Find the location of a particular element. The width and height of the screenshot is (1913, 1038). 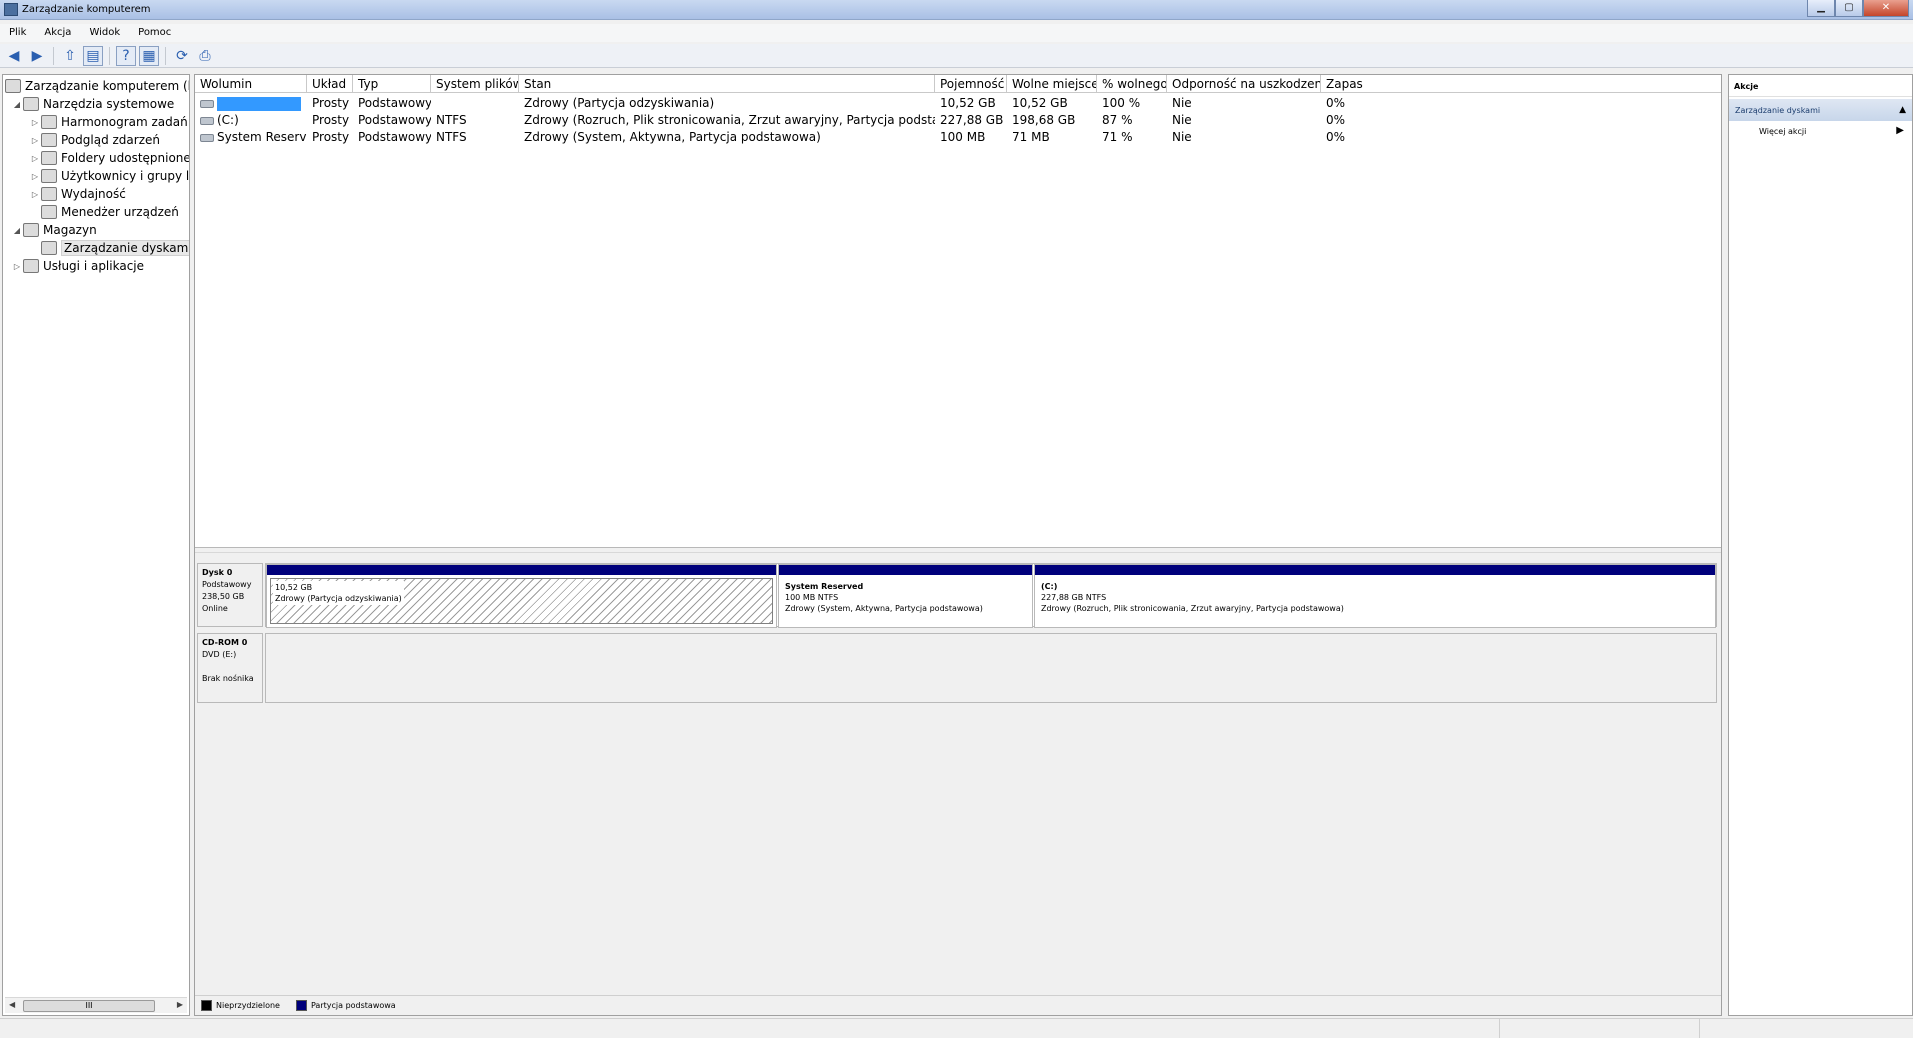

legend-label: Partycja podstawowa is located at coordinates (353, 1005).